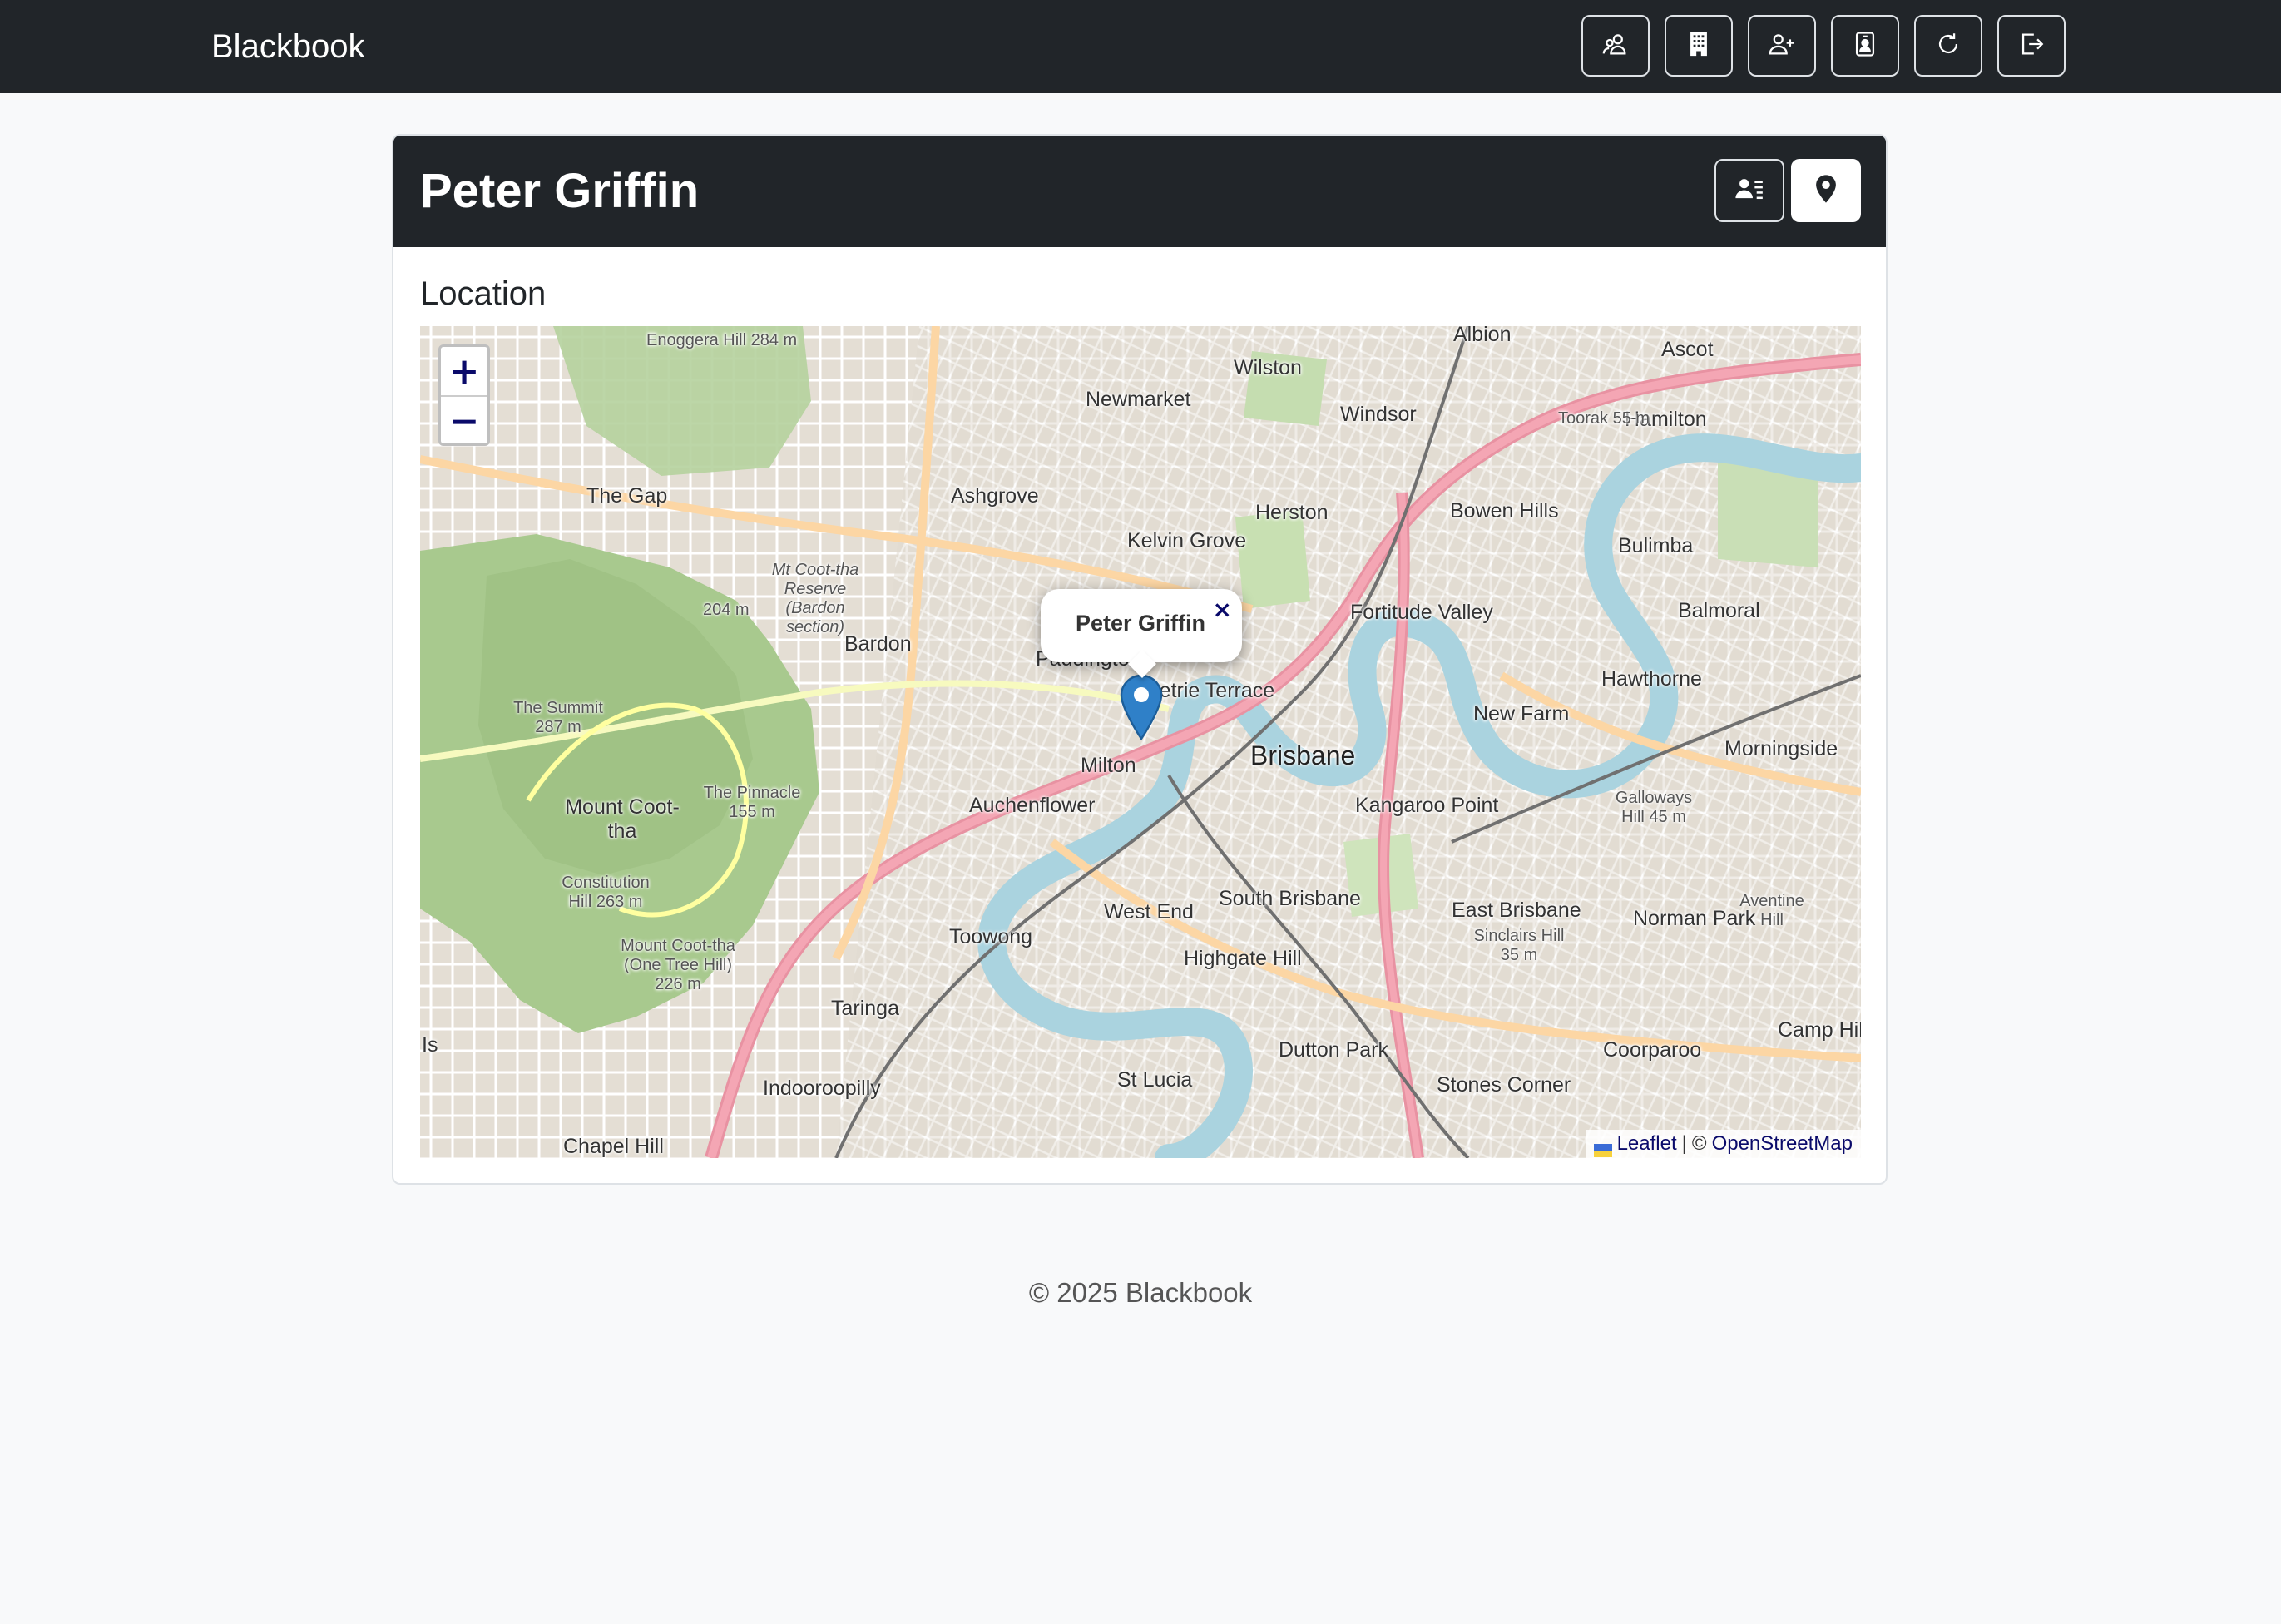  Describe the element at coordinates (560, 191) in the screenshot. I see `contact-name: Peter Griffin` at that location.